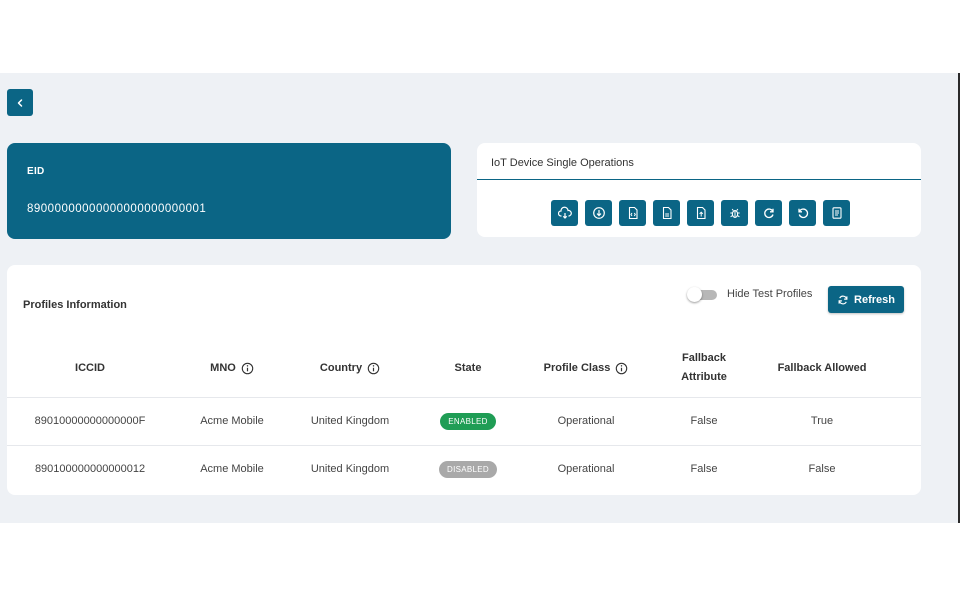 The image size is (960, 608). I want to click on op-undo-button, so click(802, 213).